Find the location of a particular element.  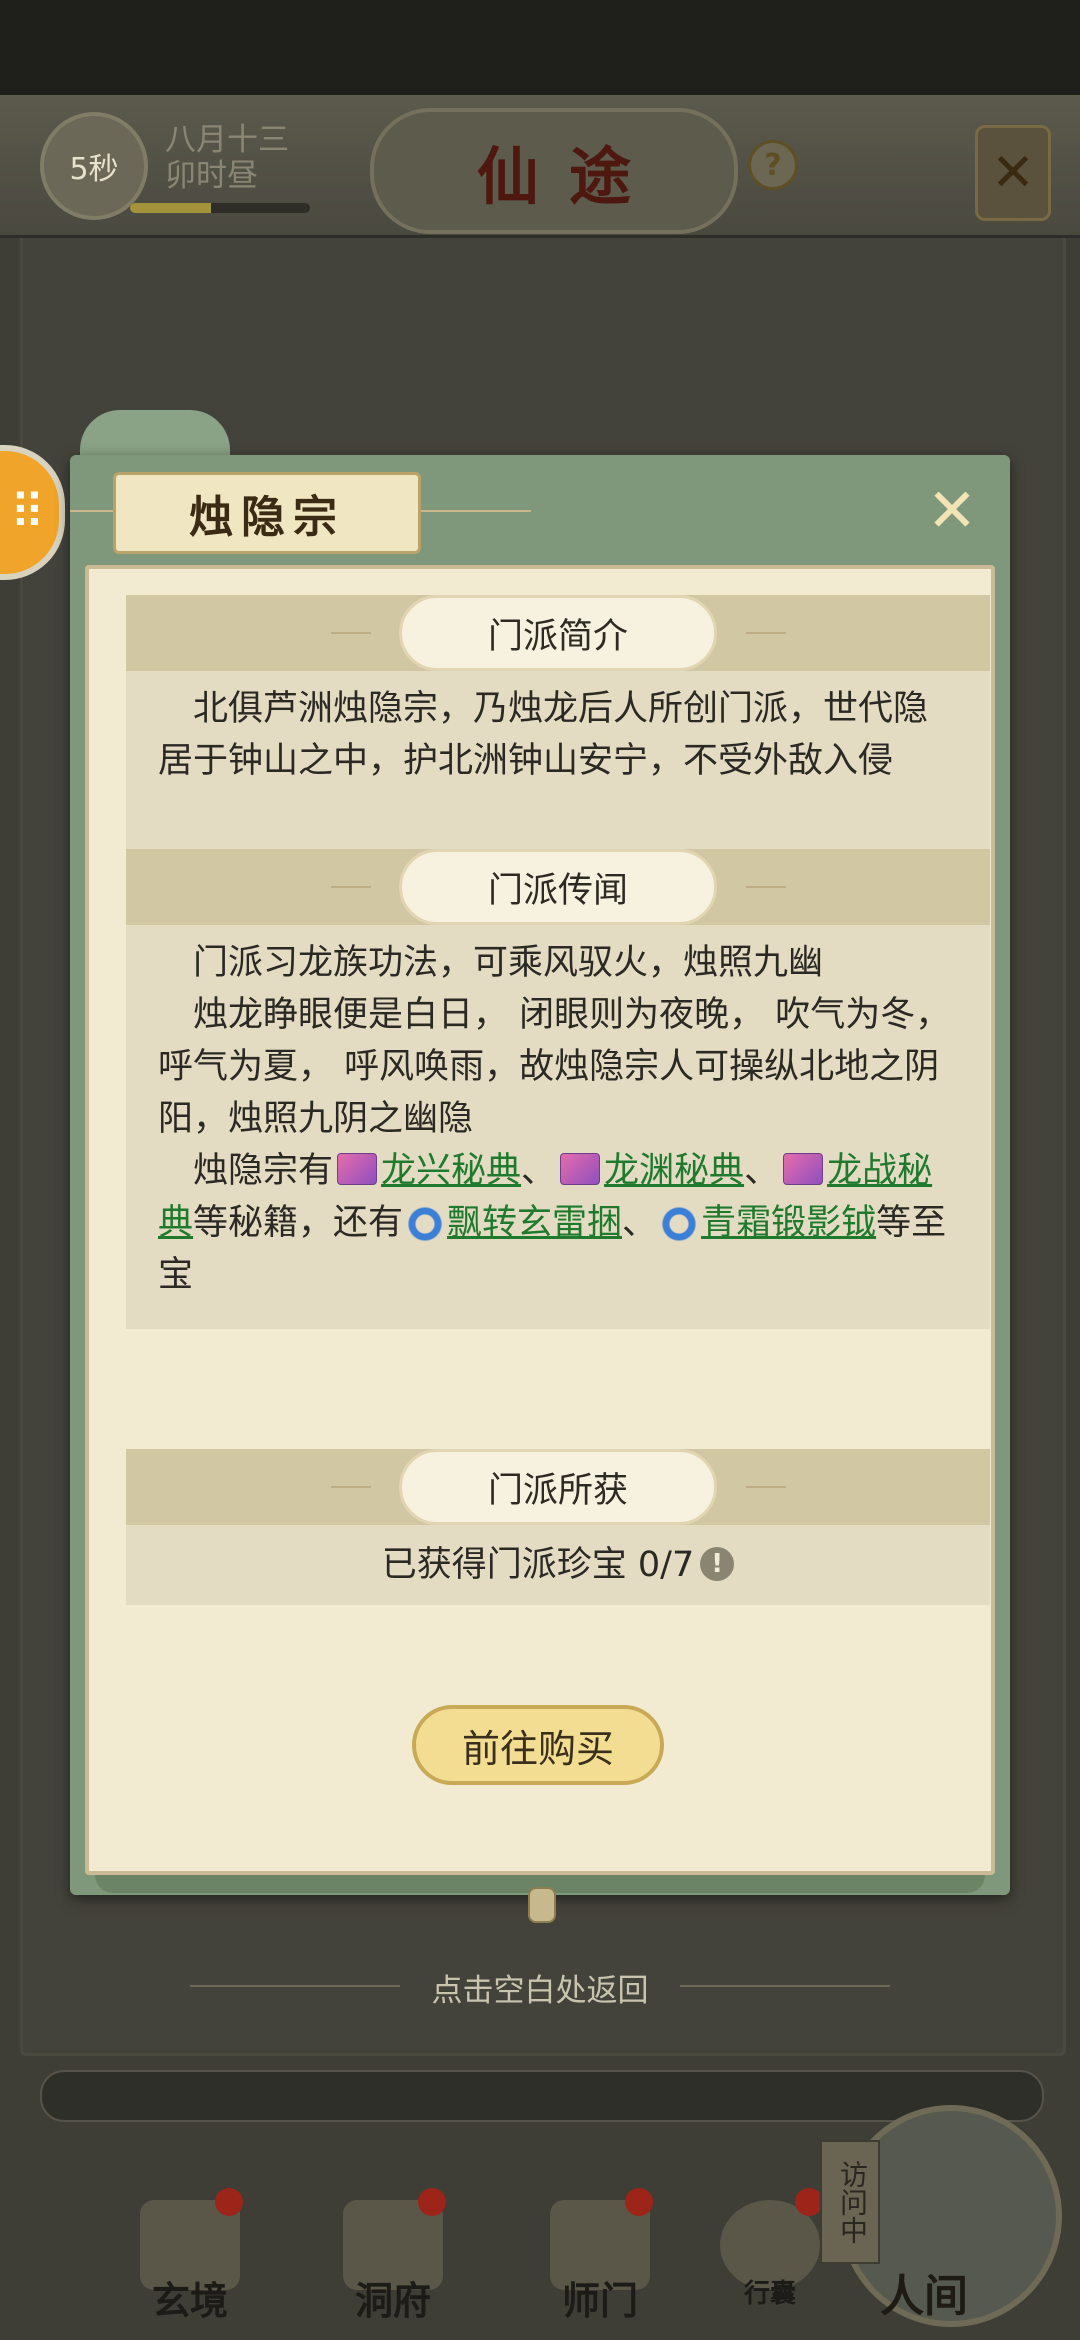

item-link-longxing: 龙兴秘典 is located at coordinates (451, 1171).